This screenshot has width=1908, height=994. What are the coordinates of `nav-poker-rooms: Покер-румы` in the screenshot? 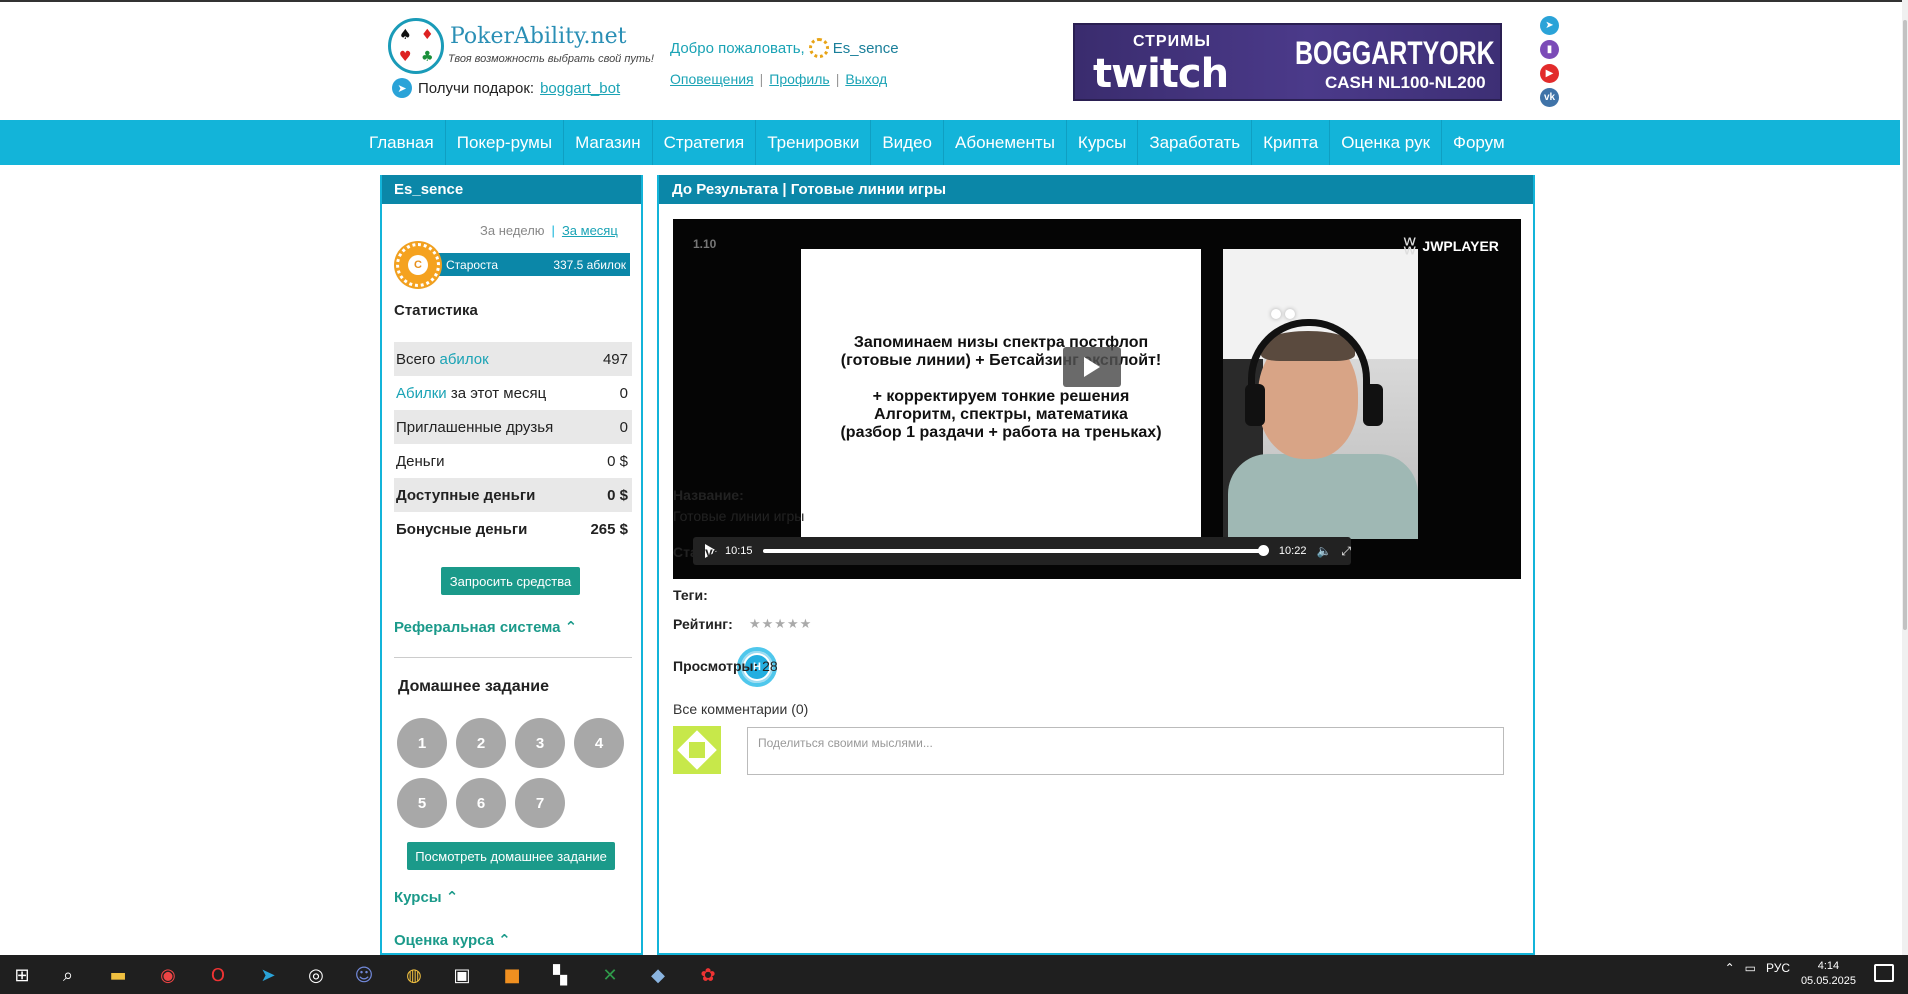 It's located at (503, 142).